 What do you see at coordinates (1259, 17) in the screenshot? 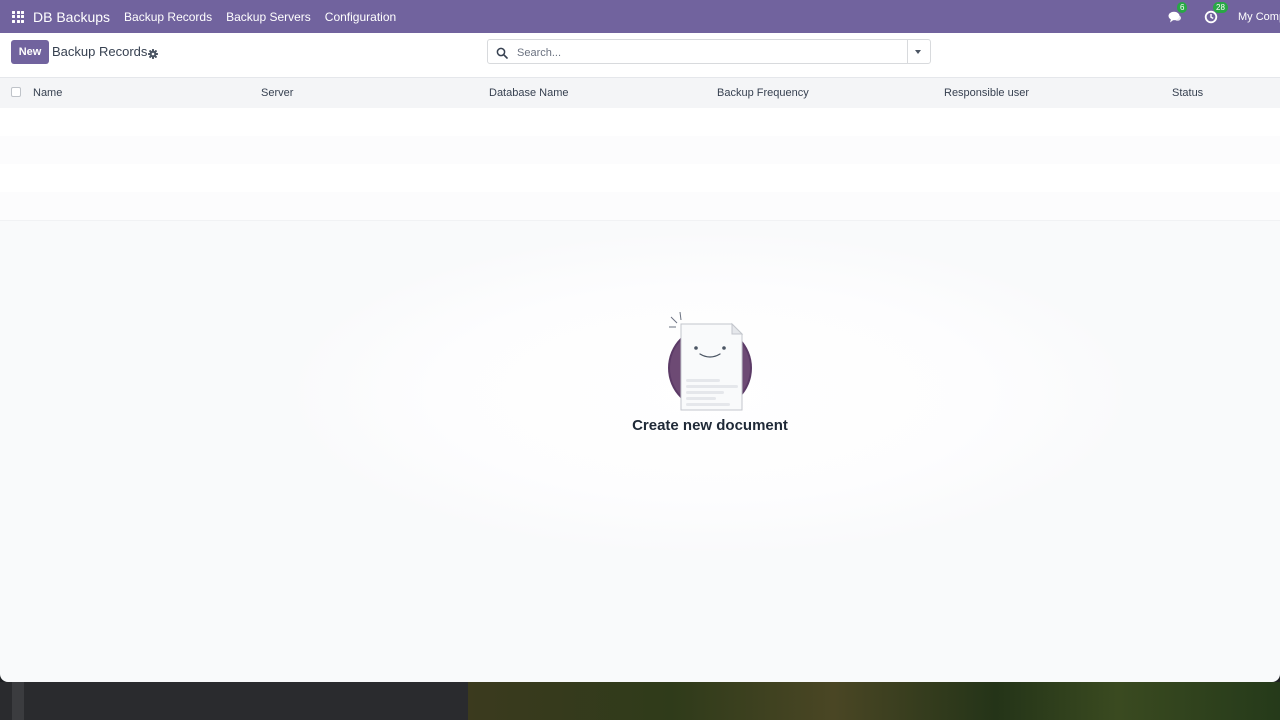
I see `company-switcher: My Comp` at bounding box center [1259, 17].